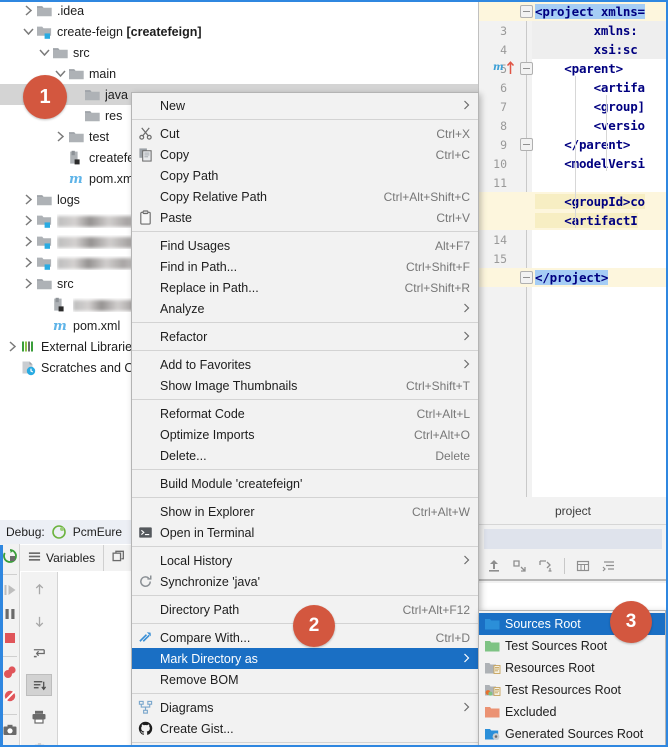 Image resolution: width=668 pixels, height=747 pixels. Describe the element at coordinates (305, 469) in the screenshot. I see `menu-separator` at that location.